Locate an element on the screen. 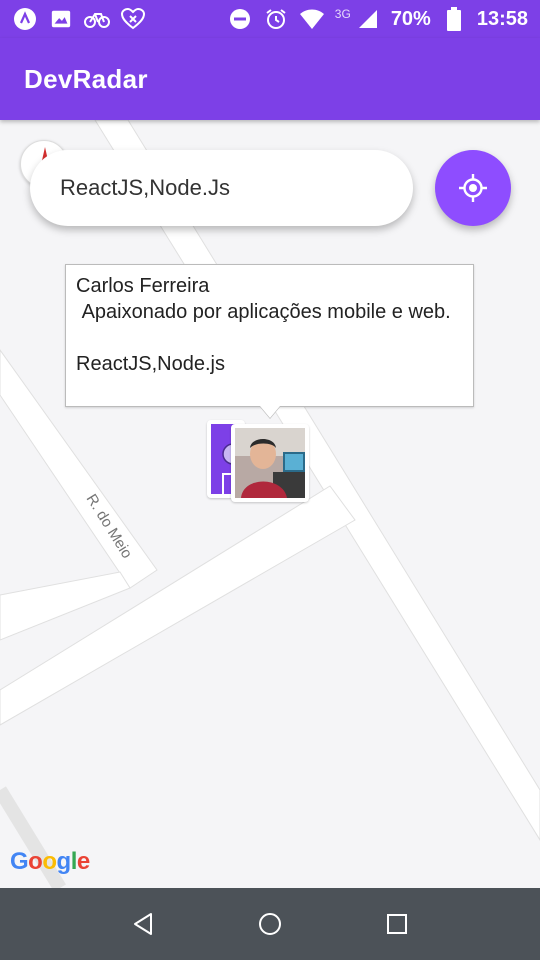  dev-bio: Apaixonado por aplicações mobile e web. is located at coordinates (263, 312).